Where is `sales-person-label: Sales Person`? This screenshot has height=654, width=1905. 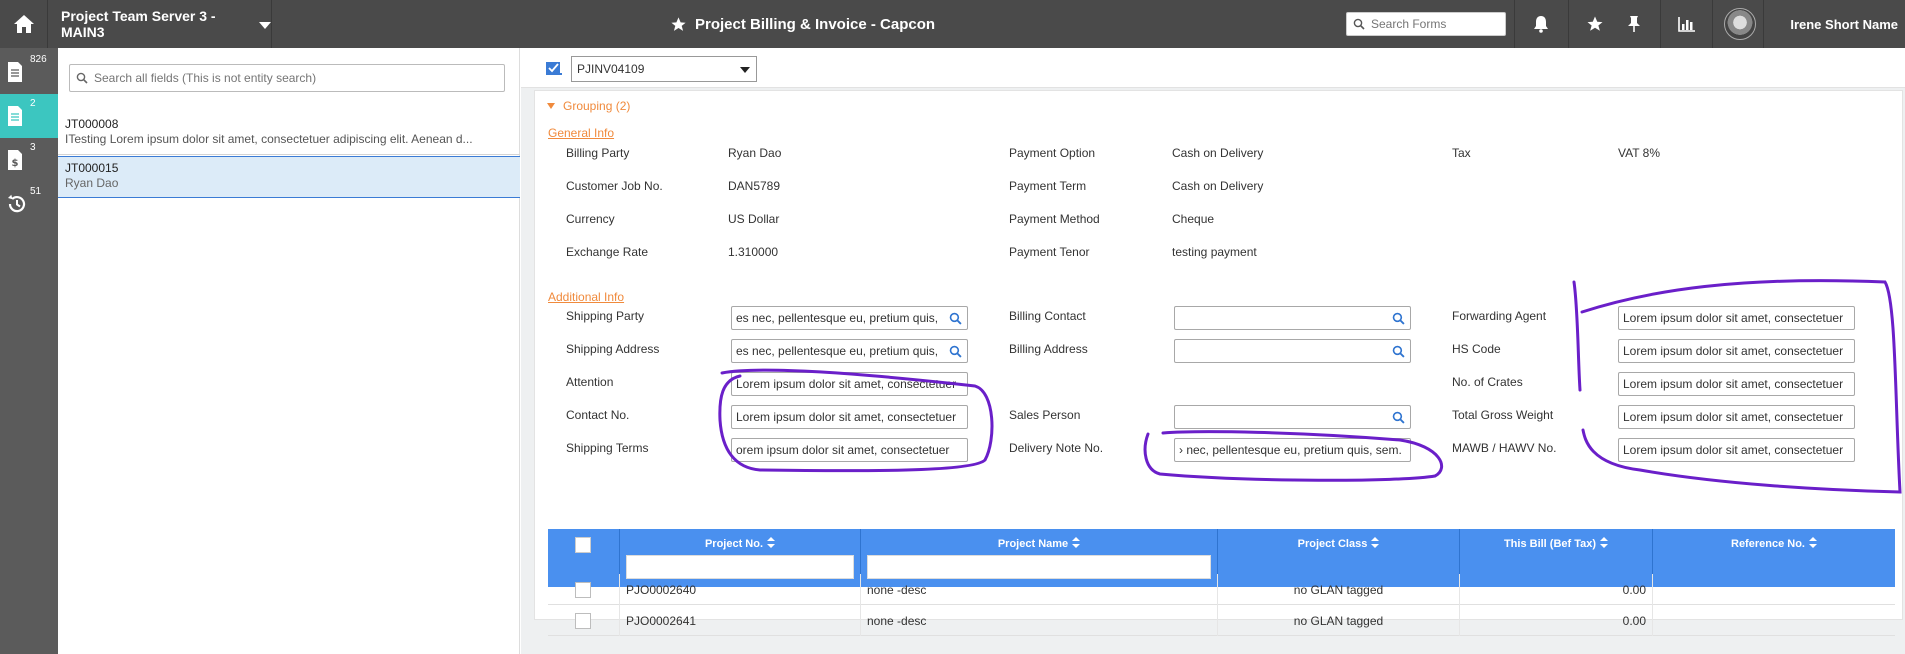 sales-person-label: Sales Person is located at coordinates (1045, 415).